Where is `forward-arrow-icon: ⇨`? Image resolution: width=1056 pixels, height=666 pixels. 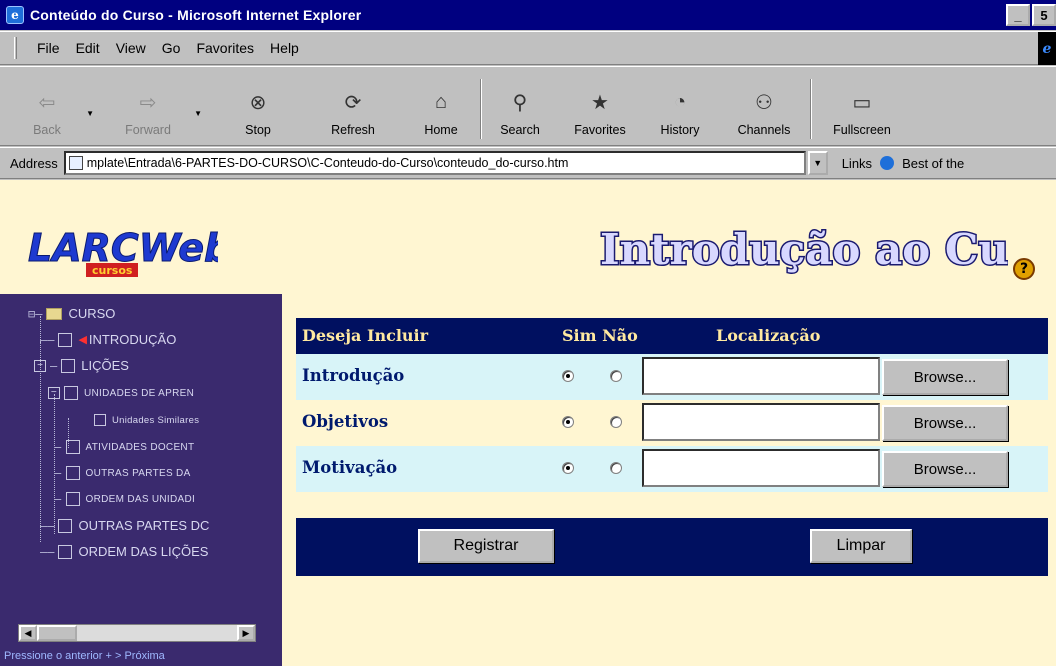 forward-arrow-icon: ⇨ is located at coordinates (148, 102).